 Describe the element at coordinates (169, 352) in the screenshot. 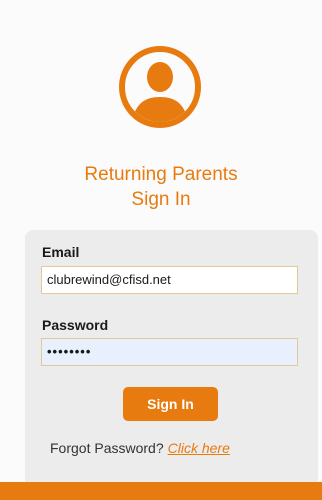

I see `password-field: ••••••••` at that location.